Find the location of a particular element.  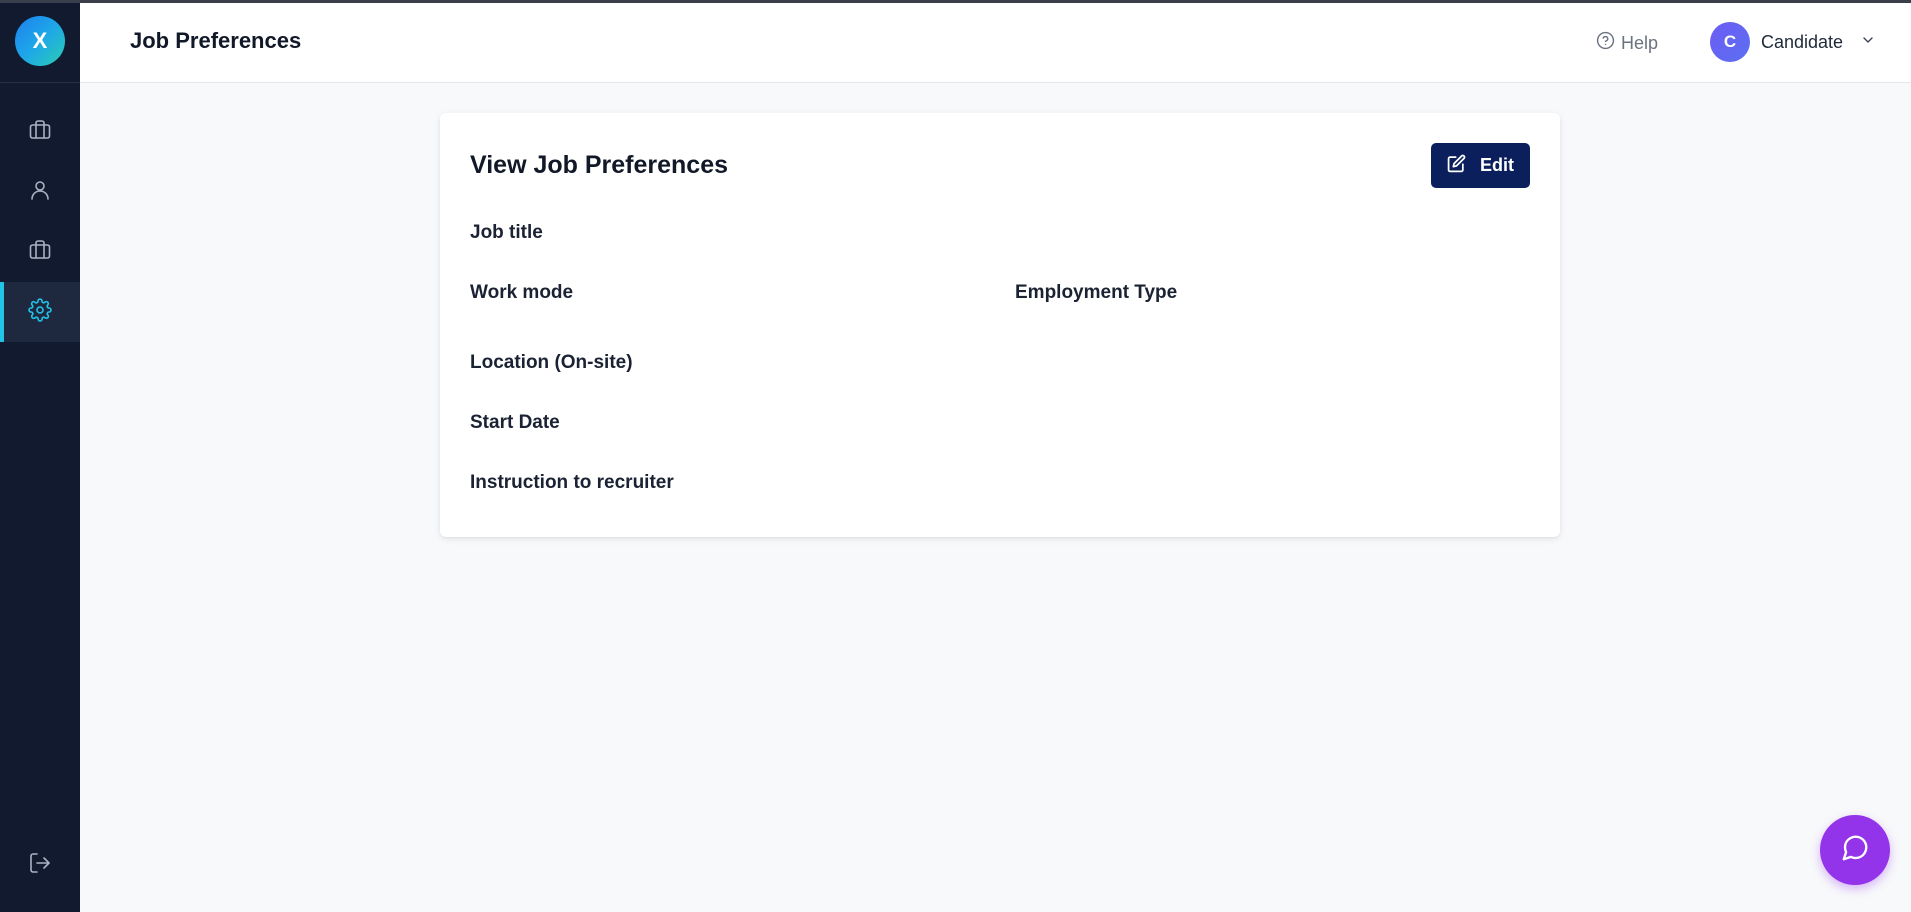

user-icon is located at coordinates (40, 192).